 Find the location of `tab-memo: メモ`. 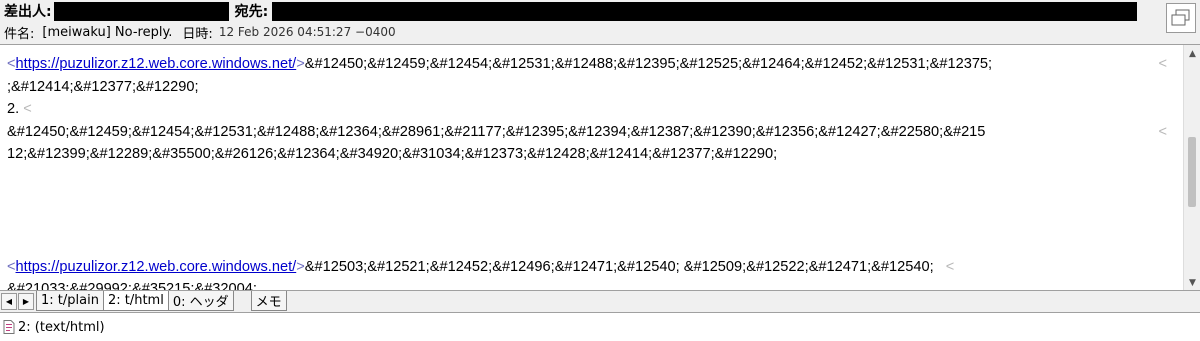

tab-memo: メモ is located at coordinates (268, 301).